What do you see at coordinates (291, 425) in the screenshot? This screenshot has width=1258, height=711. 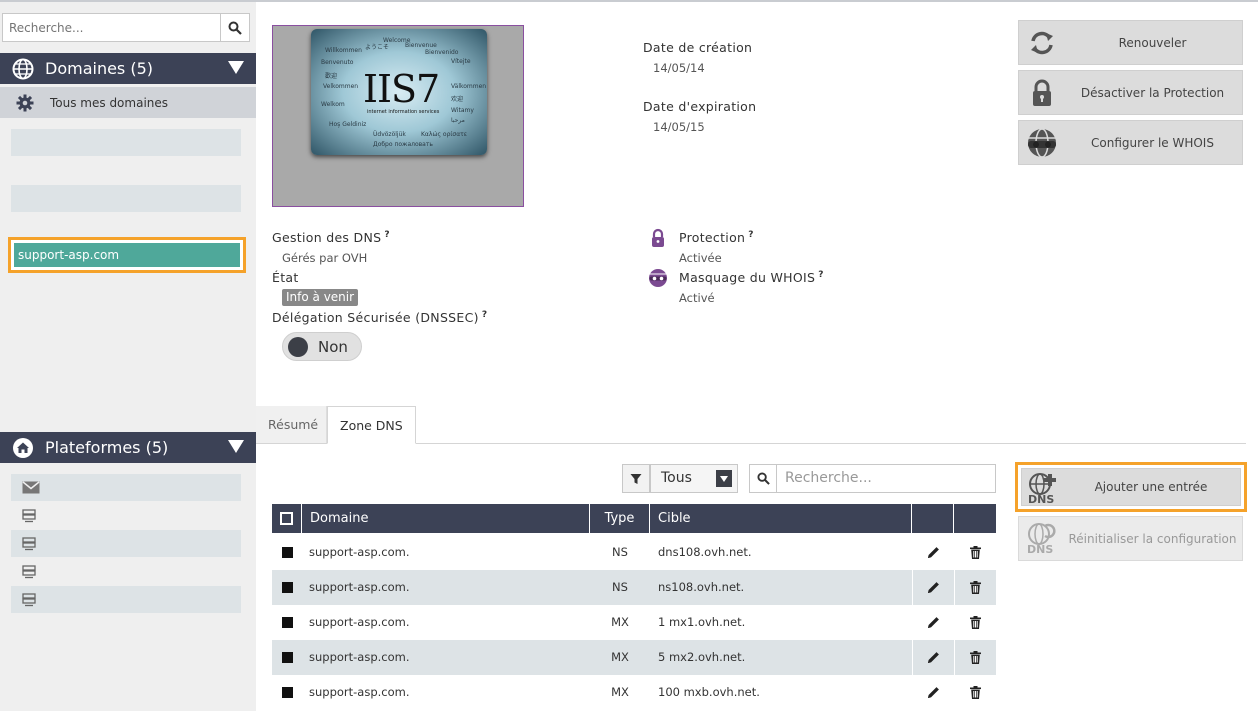 I see `tab-summary: Résumé` at bounding box center [291, 425].